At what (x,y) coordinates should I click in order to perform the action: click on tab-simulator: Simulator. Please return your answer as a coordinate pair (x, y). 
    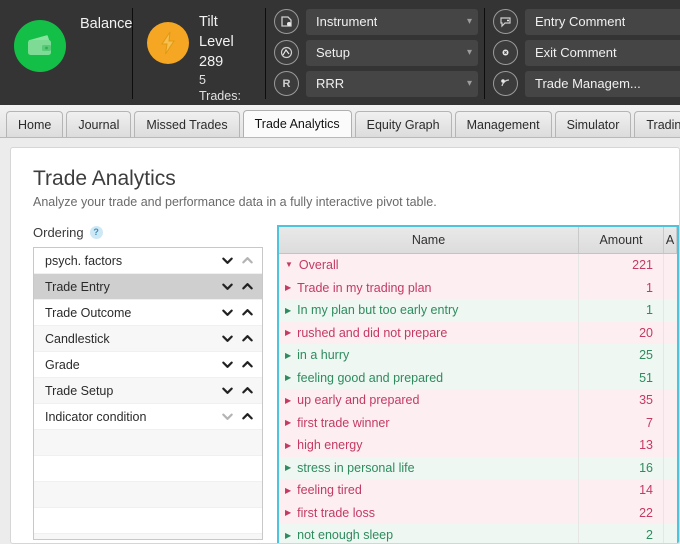
    Looking at the image, I should click on (593, 124).